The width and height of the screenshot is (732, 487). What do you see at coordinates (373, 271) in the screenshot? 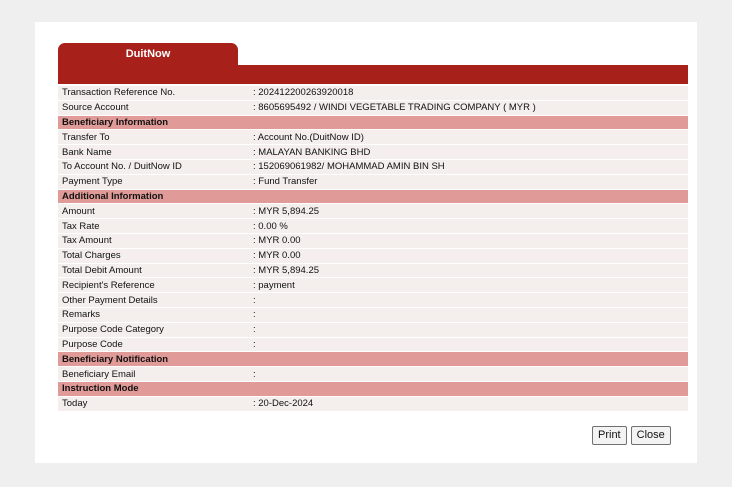
I see `detail-row: Total Debit Amount : MYR 5,894.25` at bounding box center [373, 271].